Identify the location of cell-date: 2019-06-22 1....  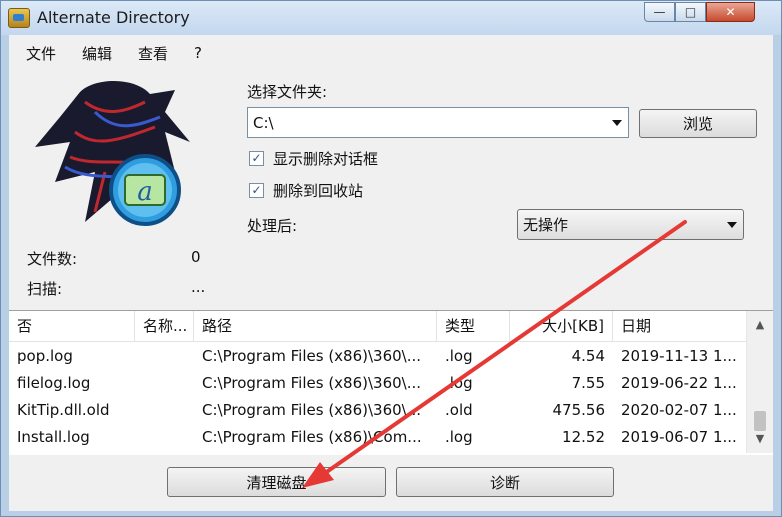
(679, 383).